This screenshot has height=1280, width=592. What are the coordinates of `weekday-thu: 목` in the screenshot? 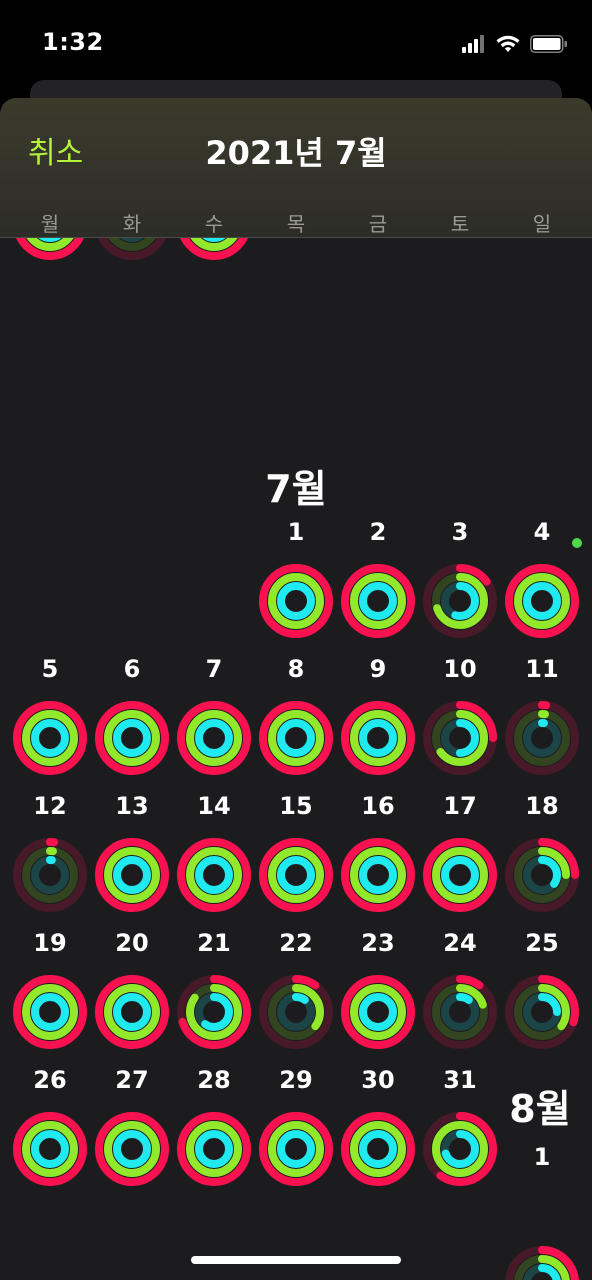 It's located at (296, 224).